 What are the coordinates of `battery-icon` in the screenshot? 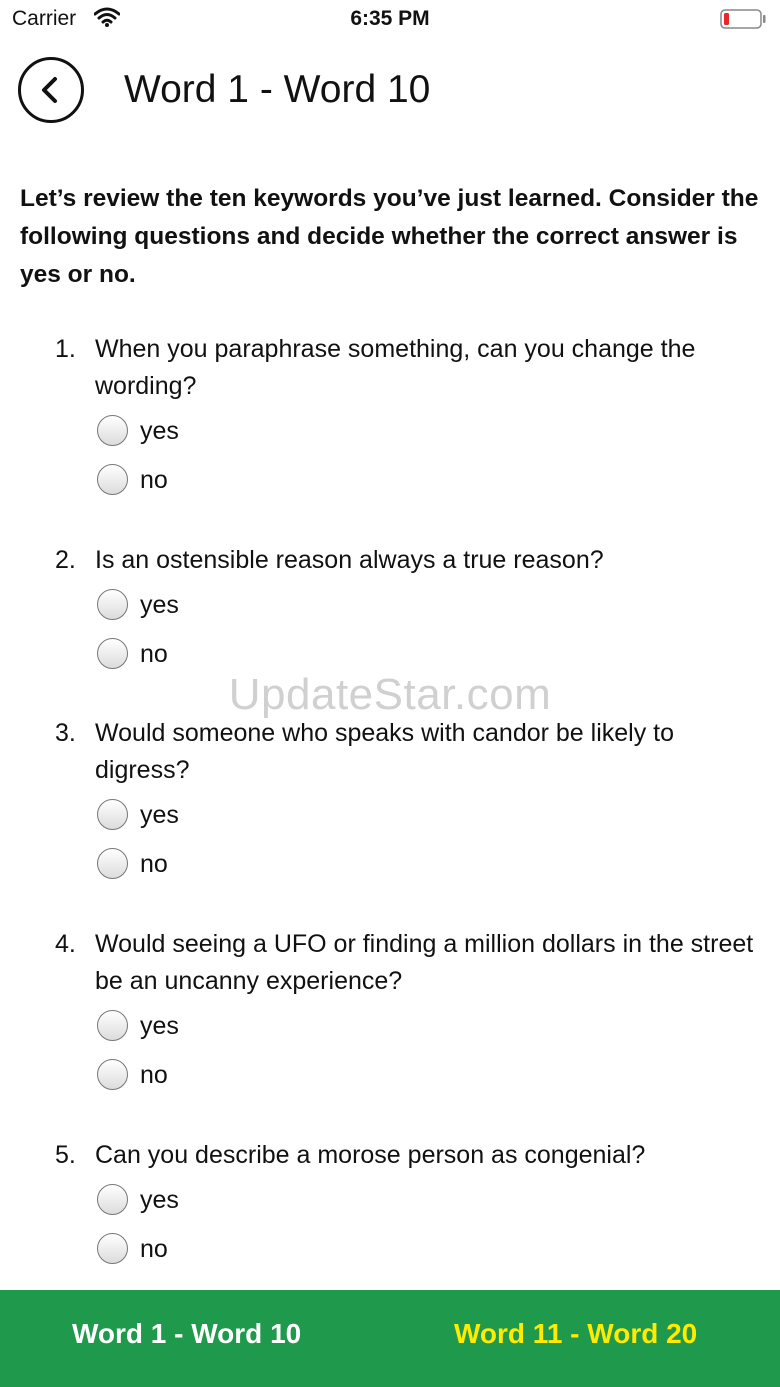 It's located at (743, 19).